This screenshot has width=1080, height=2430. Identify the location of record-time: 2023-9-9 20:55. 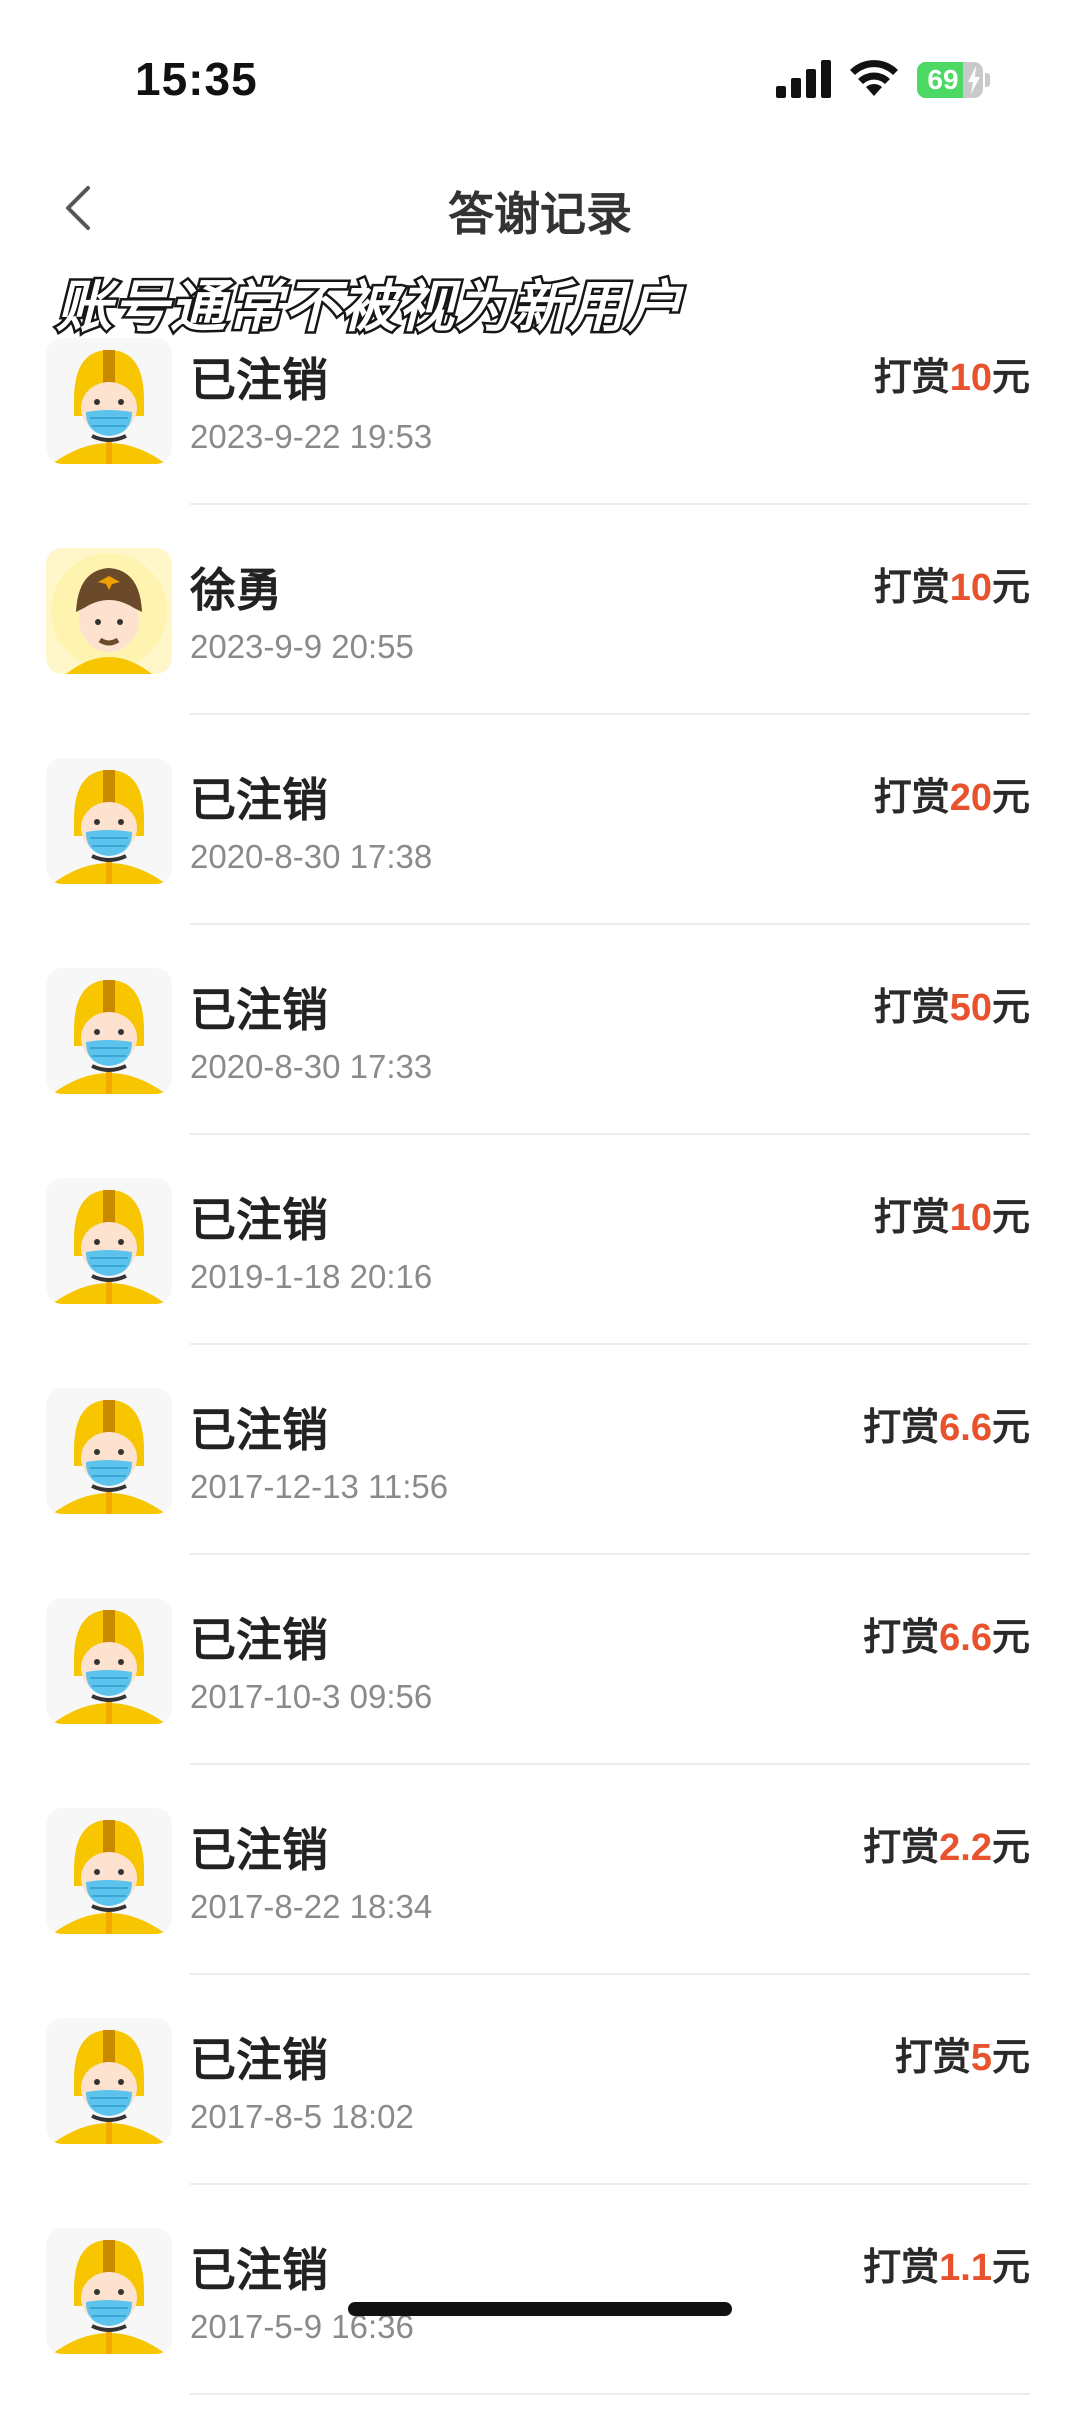
(302, 646).